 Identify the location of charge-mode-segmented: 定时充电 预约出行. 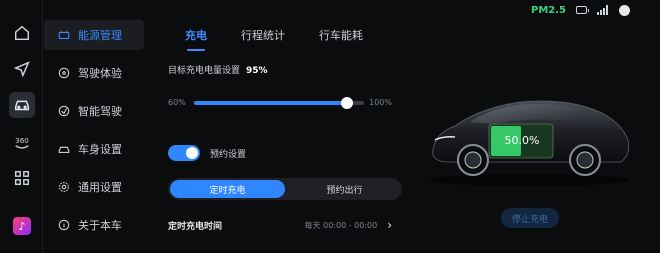
(285, 189).